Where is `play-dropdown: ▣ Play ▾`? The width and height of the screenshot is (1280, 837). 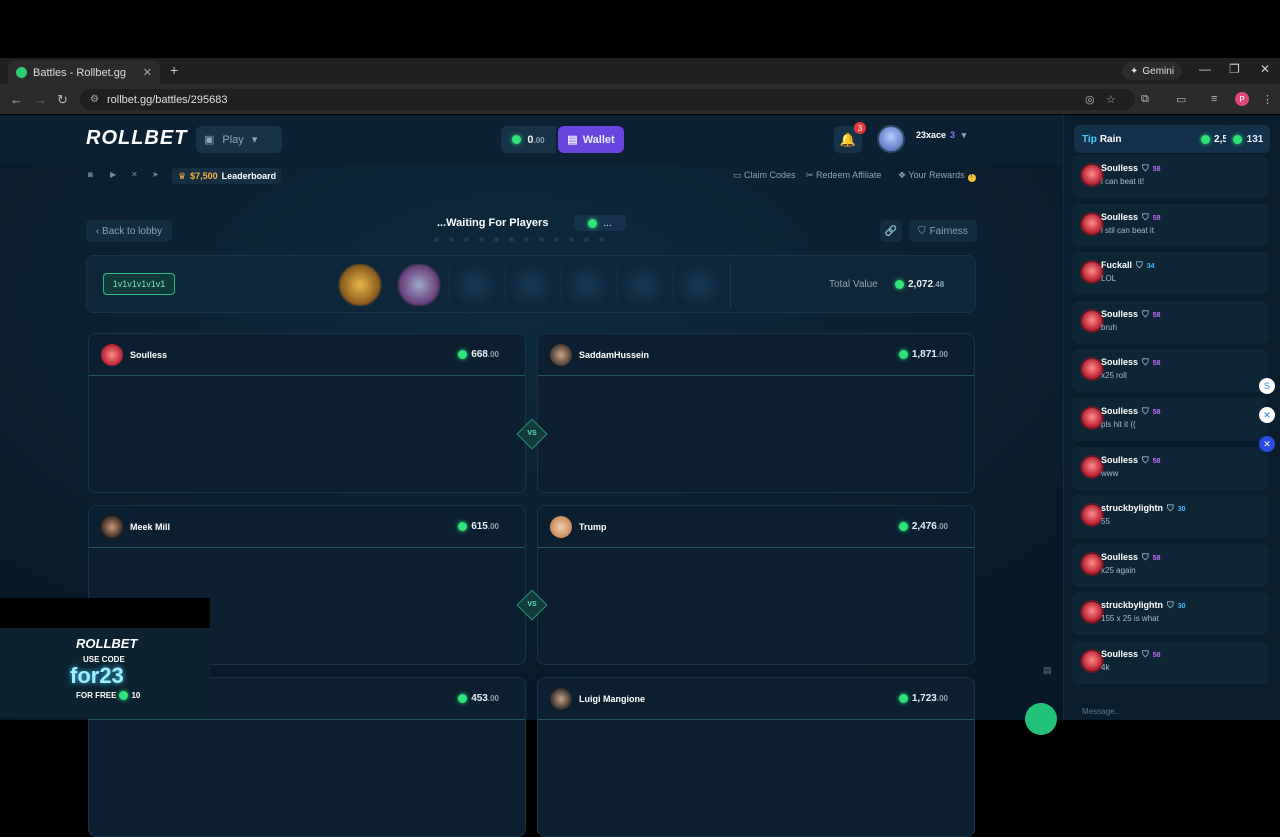 play-dropdown: ▣ Play ▾ is located at coordinates (239, 139).